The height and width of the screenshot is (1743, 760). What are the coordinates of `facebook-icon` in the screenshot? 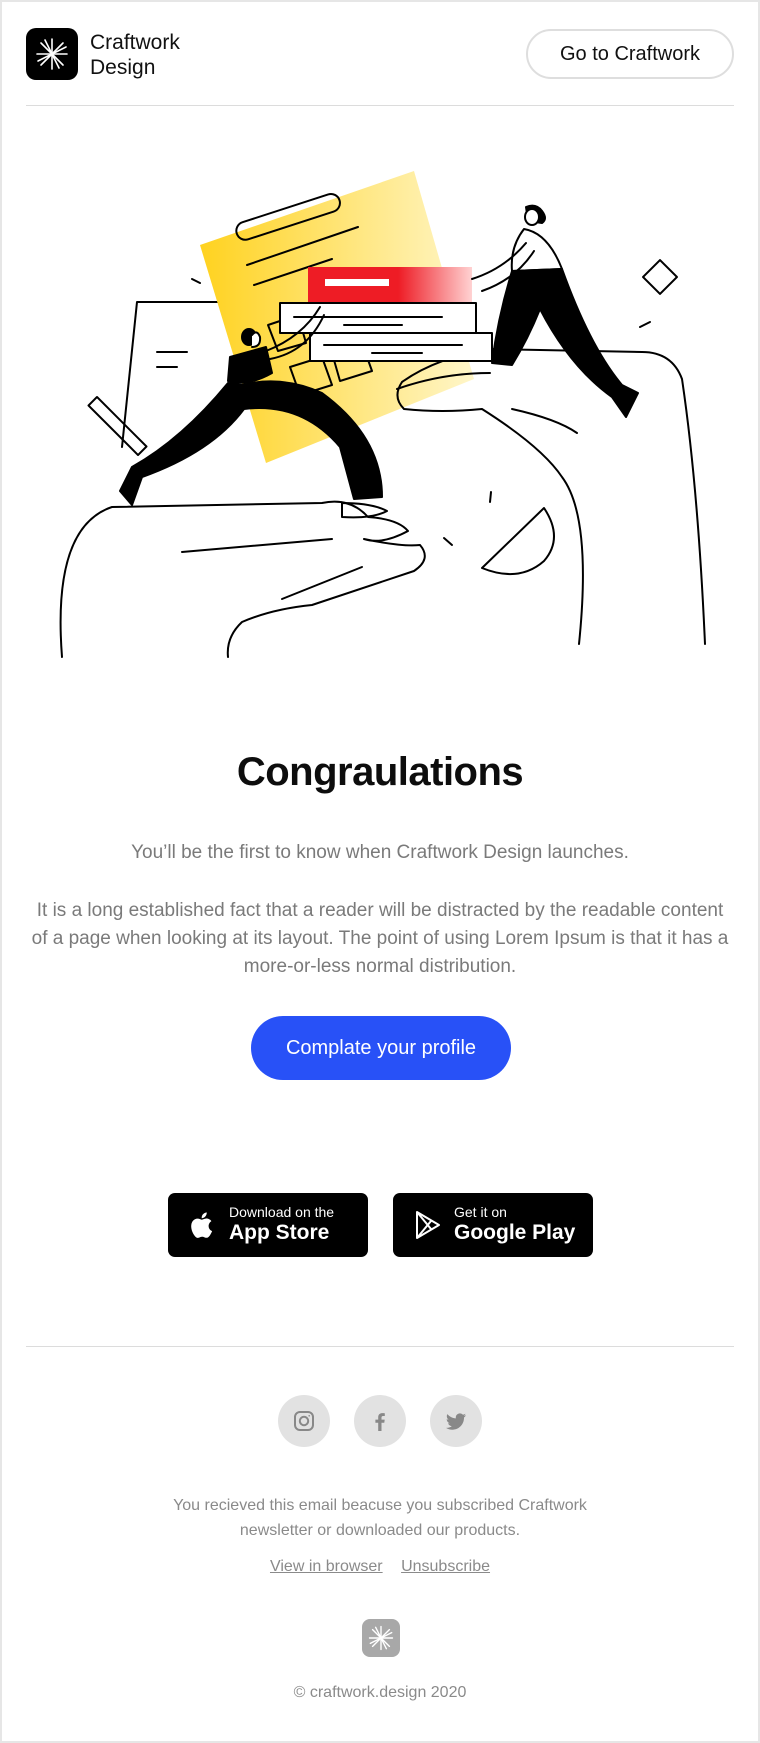 It's located at (380, 1422).